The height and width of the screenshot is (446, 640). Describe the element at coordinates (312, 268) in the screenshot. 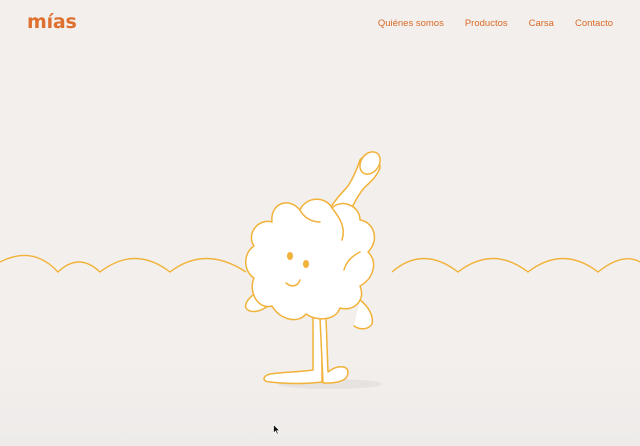

I see `cauliflower-mascot-icon` at that location.